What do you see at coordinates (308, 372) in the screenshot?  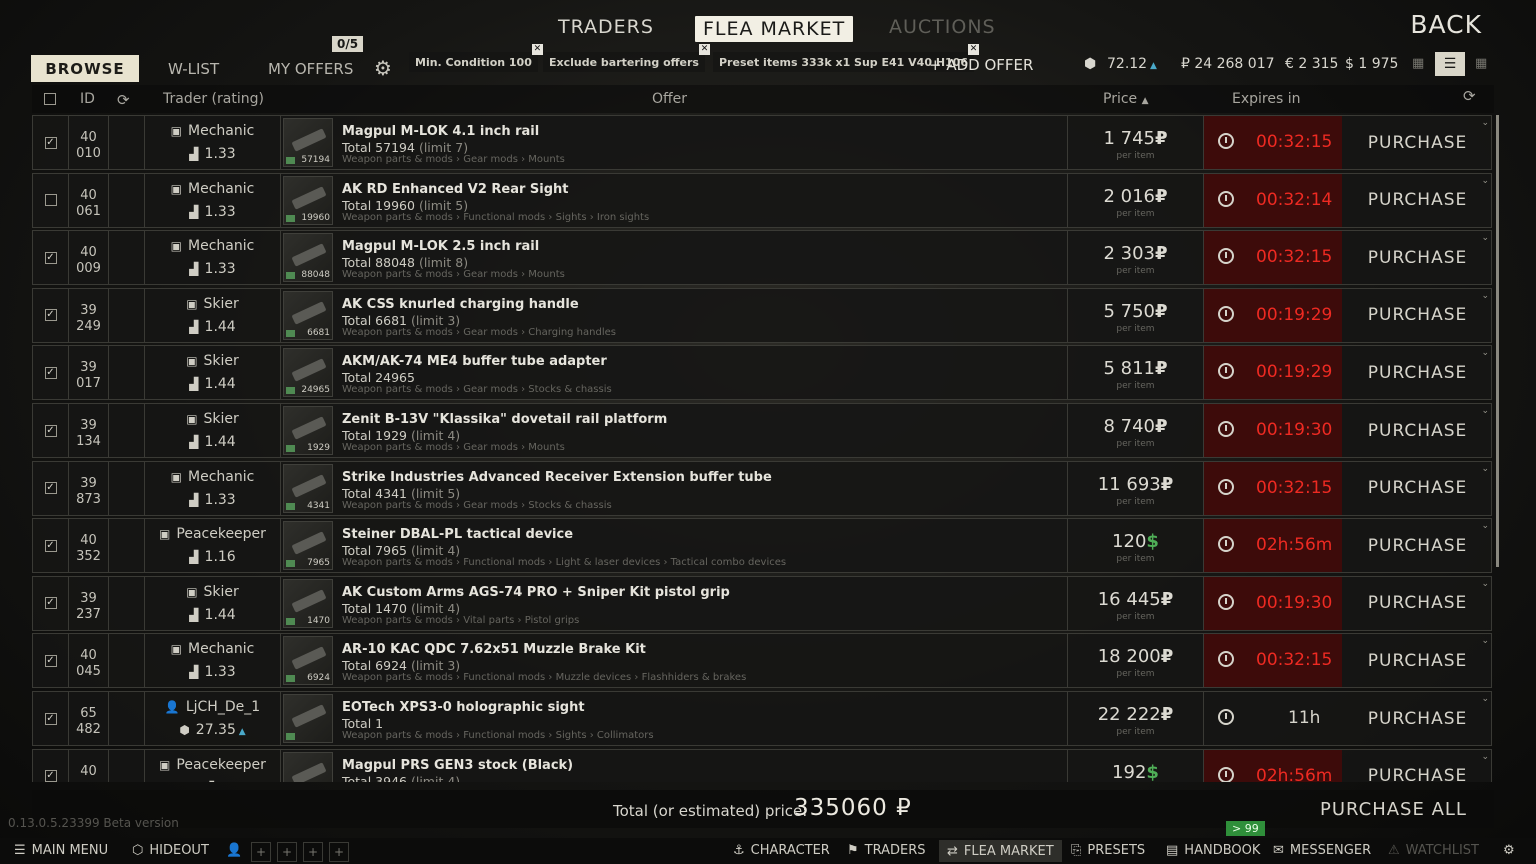 I see `item-icon: 24965` at bounding box center [308, 372].